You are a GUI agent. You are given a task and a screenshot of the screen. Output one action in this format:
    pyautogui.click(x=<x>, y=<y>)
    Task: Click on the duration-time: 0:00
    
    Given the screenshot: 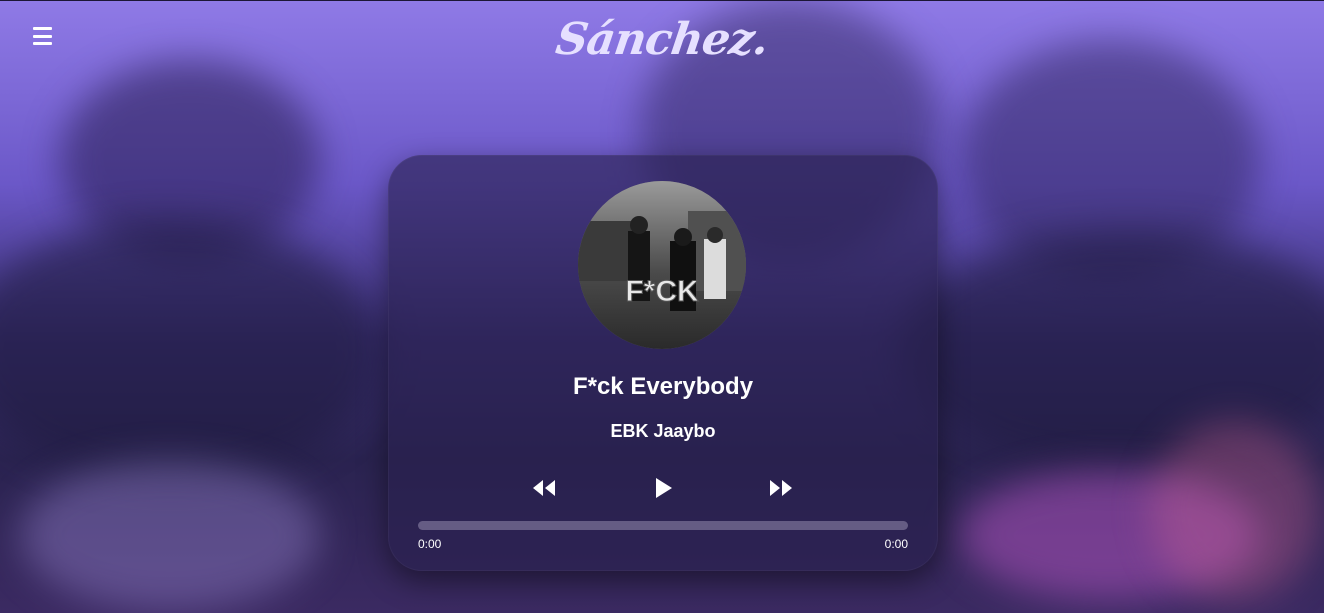 What is the action you would take?
    pyautogui.click(x=896, y=544)
    